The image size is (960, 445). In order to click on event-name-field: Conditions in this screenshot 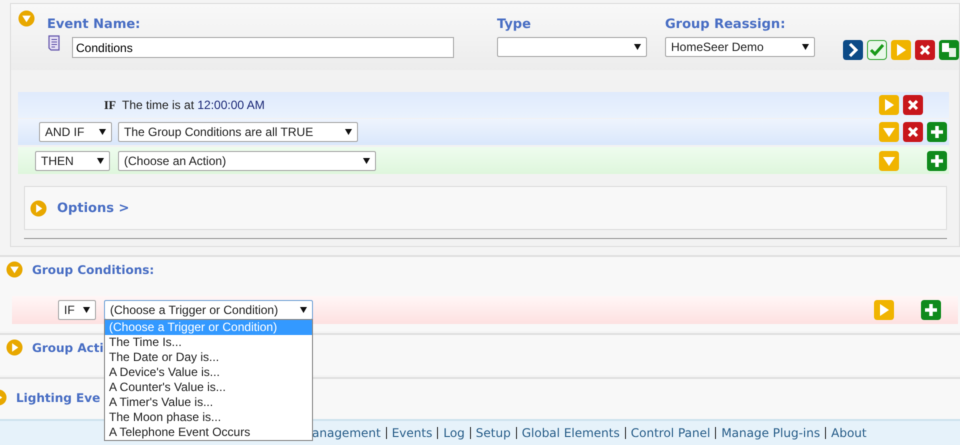, I will do `click(263, 47)`.